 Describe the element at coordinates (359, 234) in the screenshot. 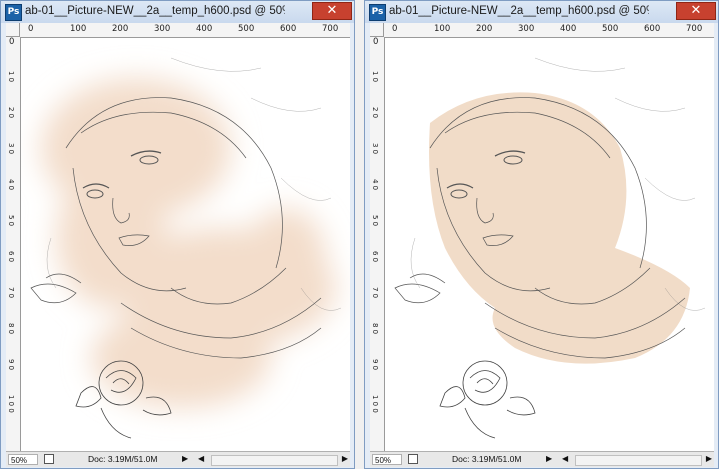

I see `window-gap` at that location.